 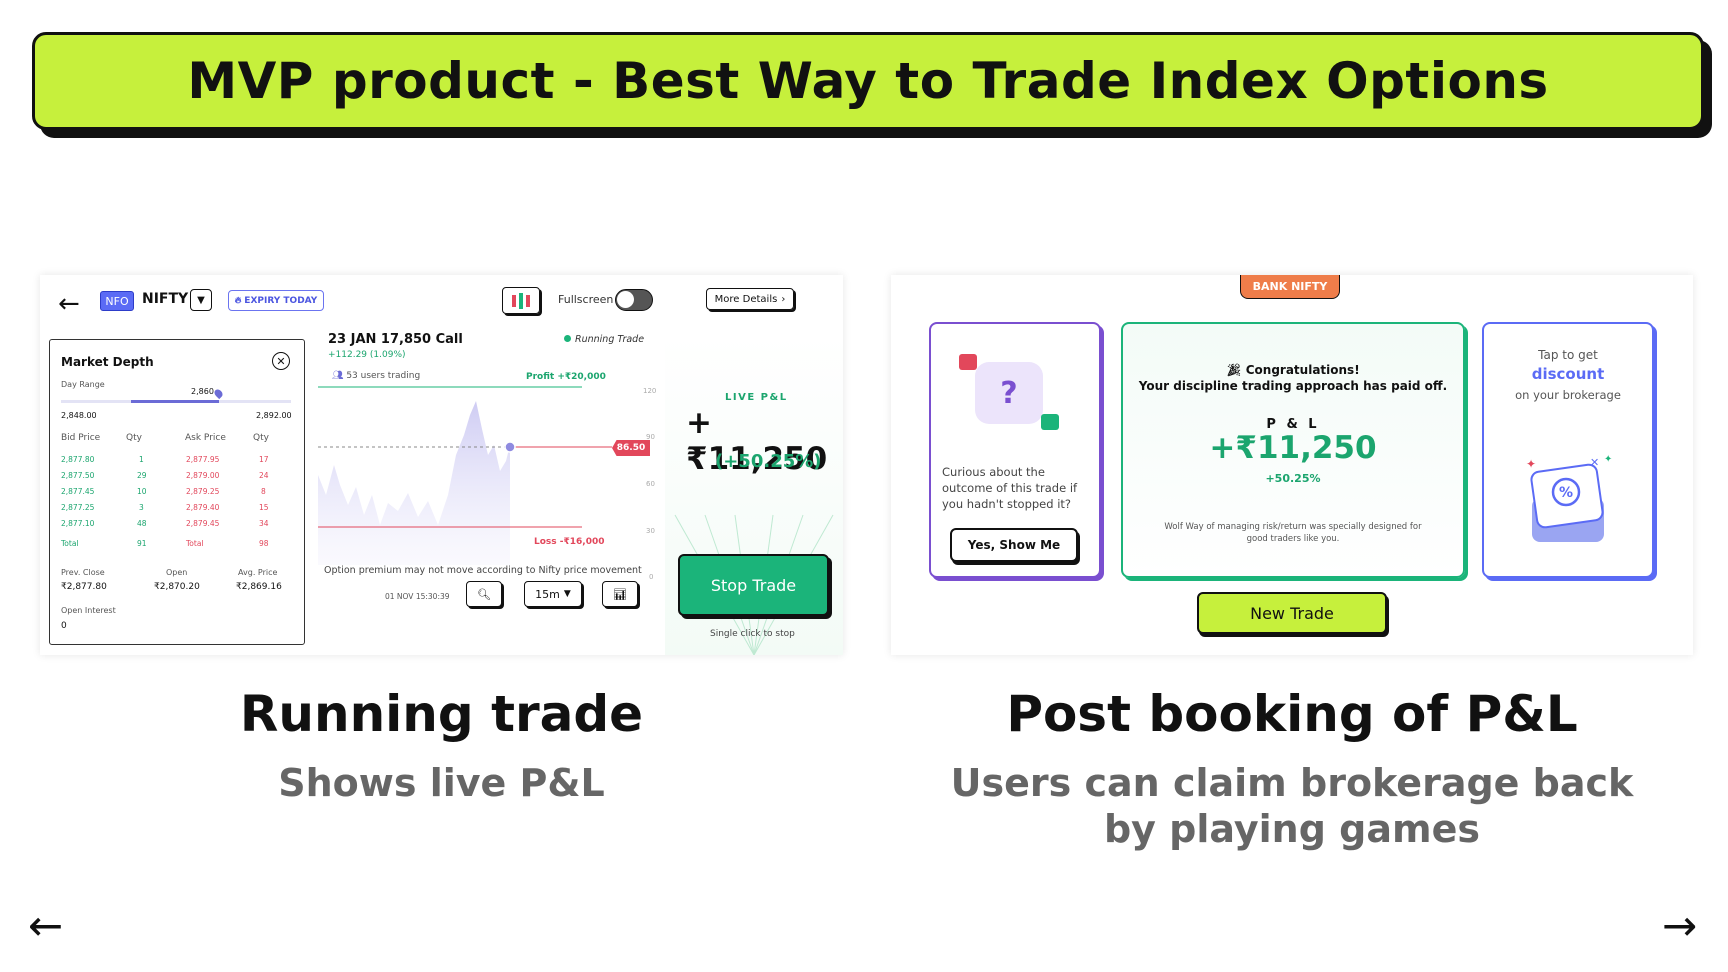 I want to click on discount-gift-icon: % ✦ ✕ ✦, so click(x=1569, y=498).